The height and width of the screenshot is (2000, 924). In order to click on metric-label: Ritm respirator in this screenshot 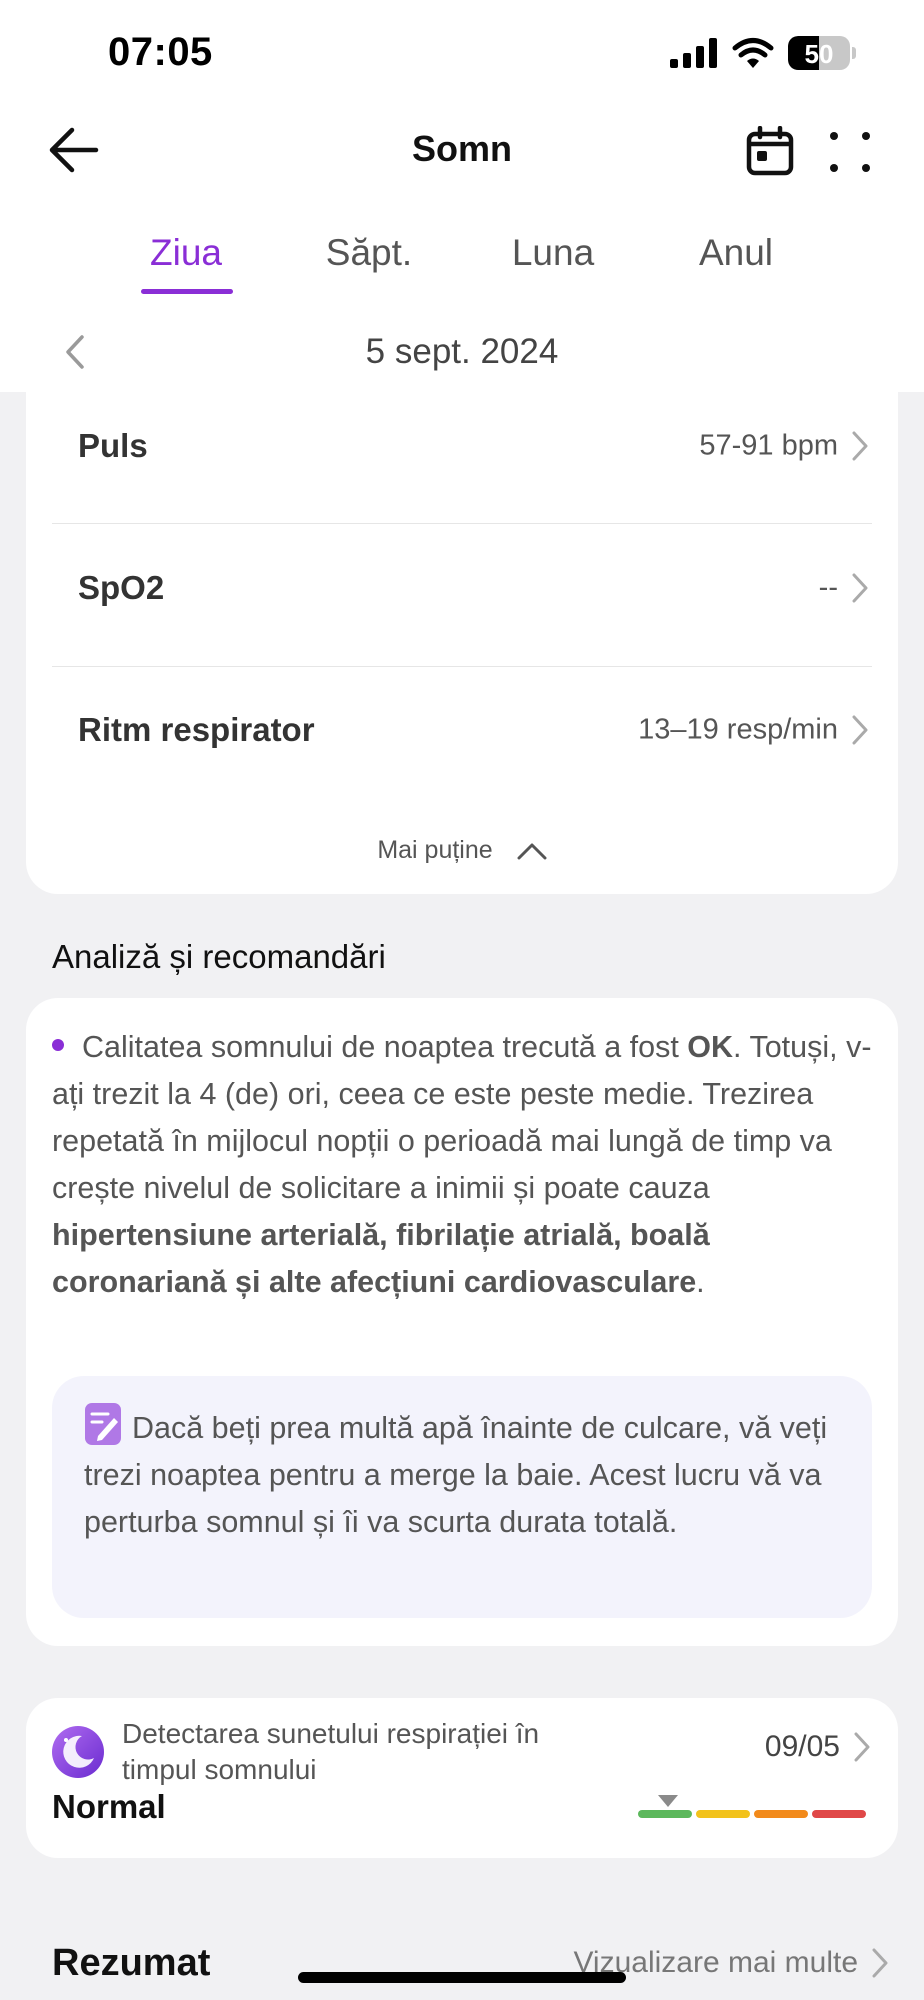, I will do `click(196, 729)`.